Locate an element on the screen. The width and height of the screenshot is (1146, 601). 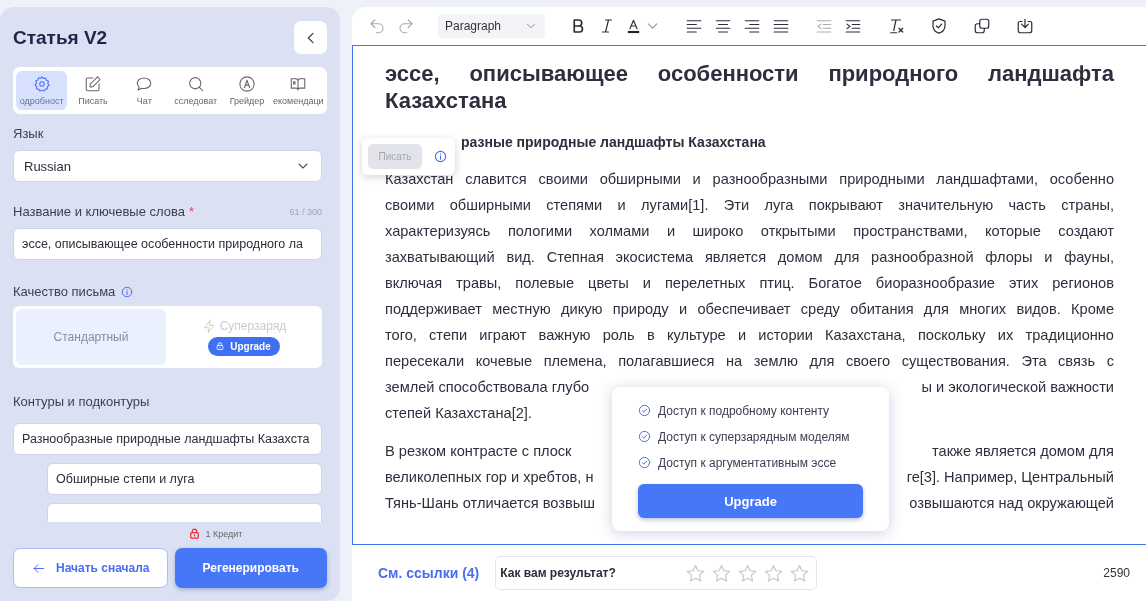
redo-icon is located at coordinates (405, 26).